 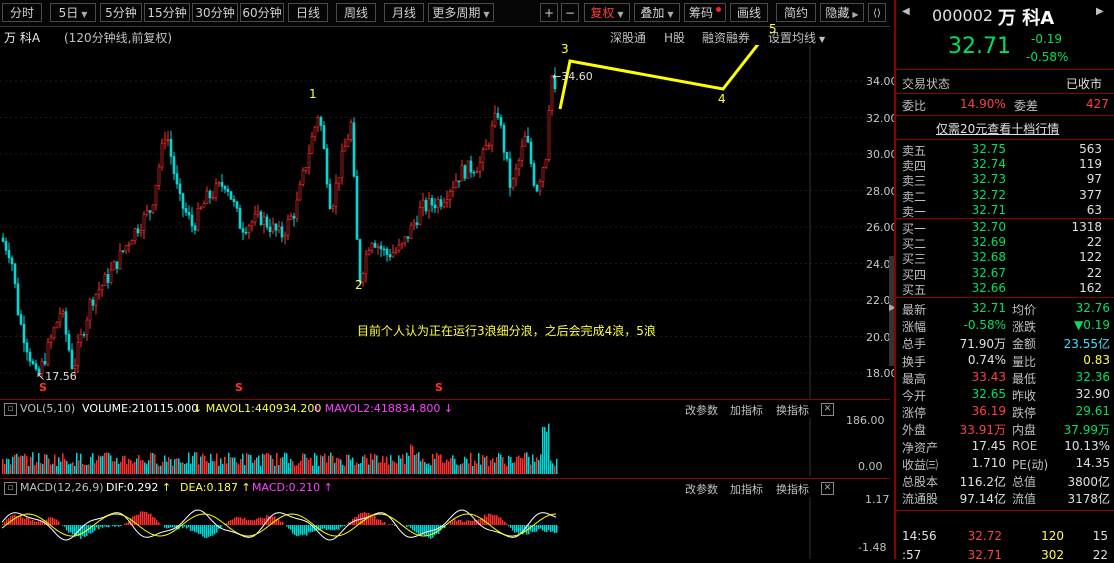 I want to click on overlay-button: 叠加▼, so click(x=657, y=12).